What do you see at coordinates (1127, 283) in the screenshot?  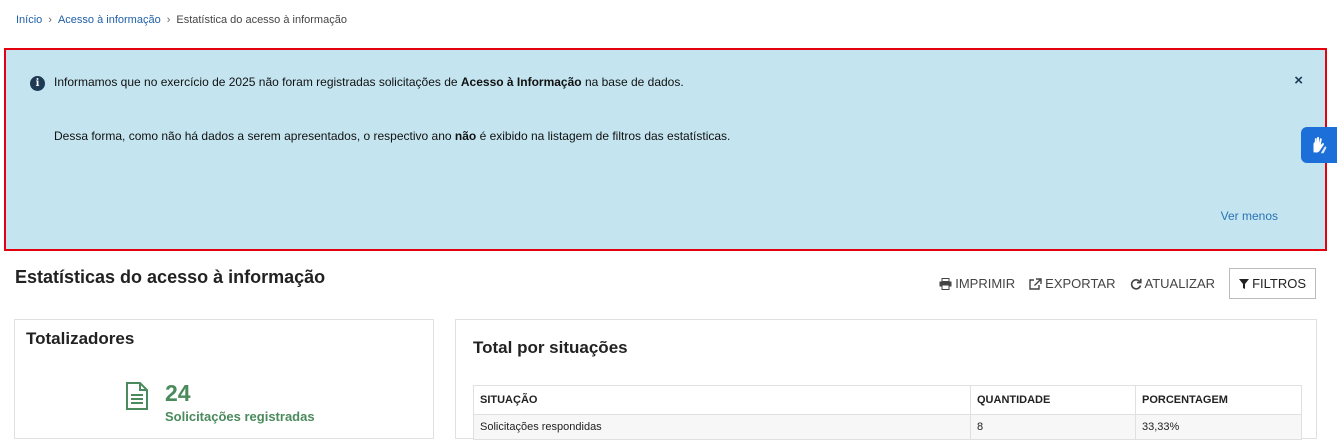 I see `toolbar: IMPRIMIR EXPORTAR ATUALIZAR FILTROS` at bounding box center [1127, 283].